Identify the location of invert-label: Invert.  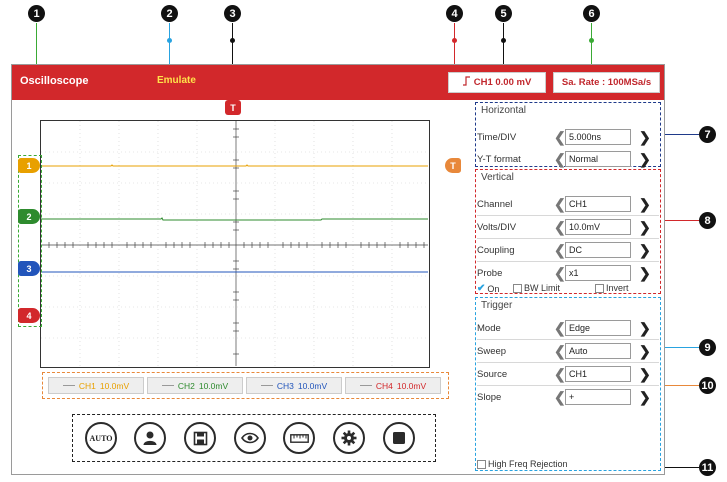
(617, 288).